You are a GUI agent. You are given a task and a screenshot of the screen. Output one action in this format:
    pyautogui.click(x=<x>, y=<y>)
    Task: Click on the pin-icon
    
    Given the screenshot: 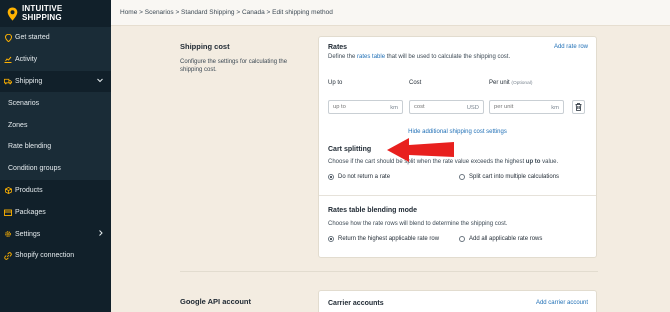 What is the action you would take?
    pyautogui.click(x=8, y=37)
    